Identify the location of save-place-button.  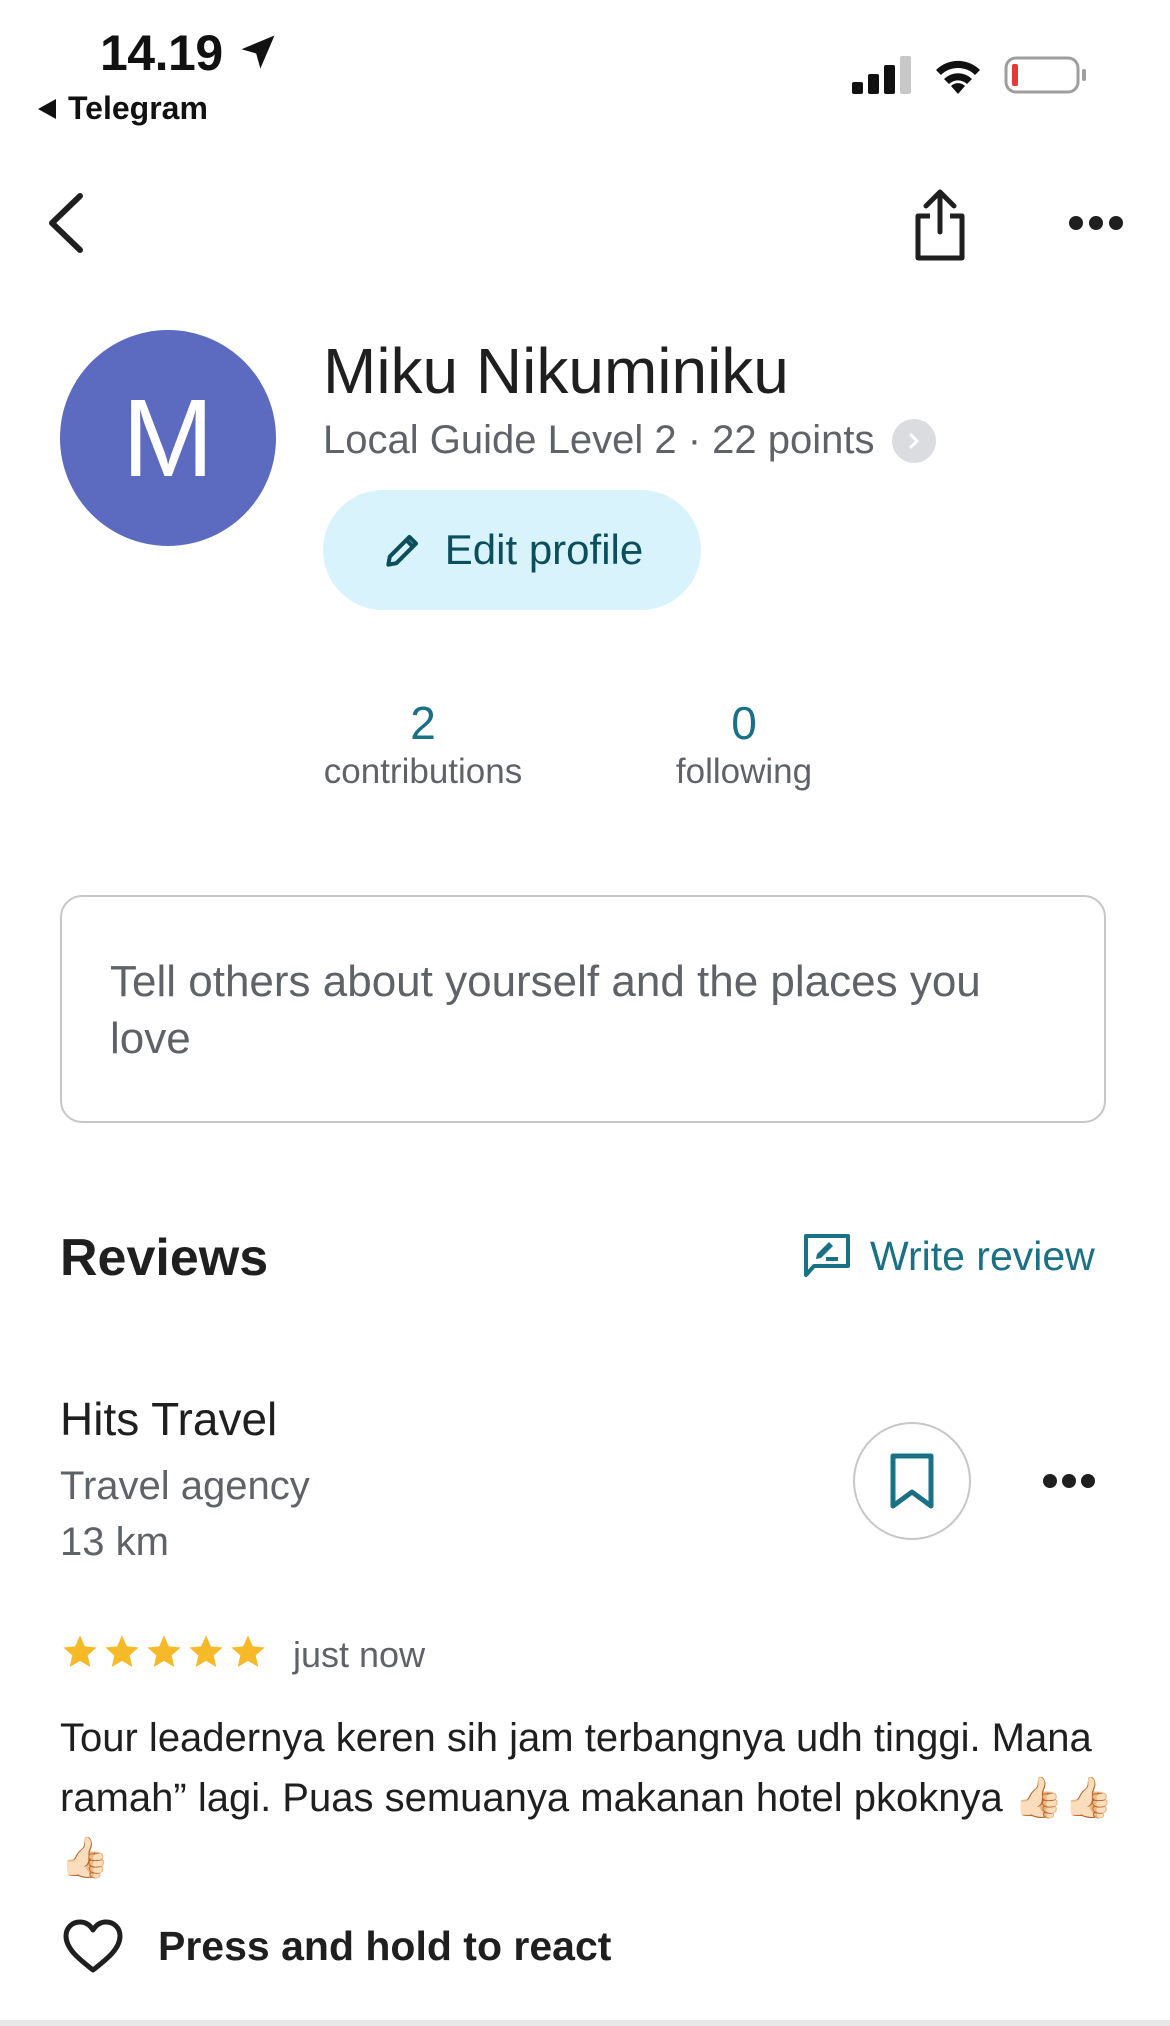
(912, 1481).